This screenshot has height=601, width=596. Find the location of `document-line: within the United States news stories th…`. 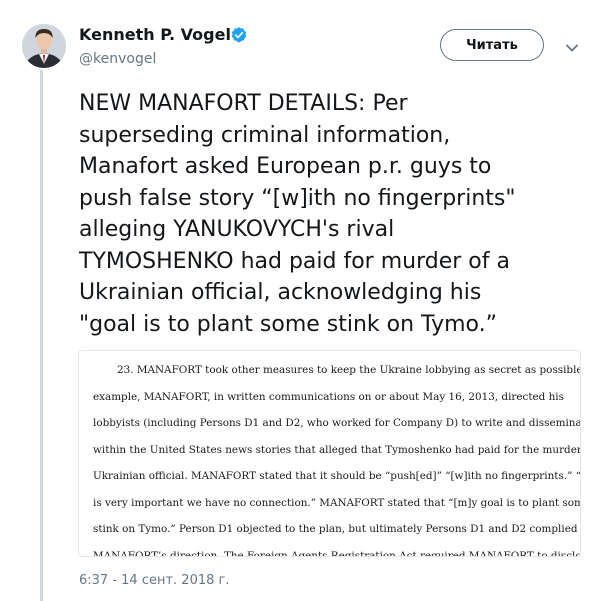

document-line: within the United States news stories th… is located at coordinates (337, 449).